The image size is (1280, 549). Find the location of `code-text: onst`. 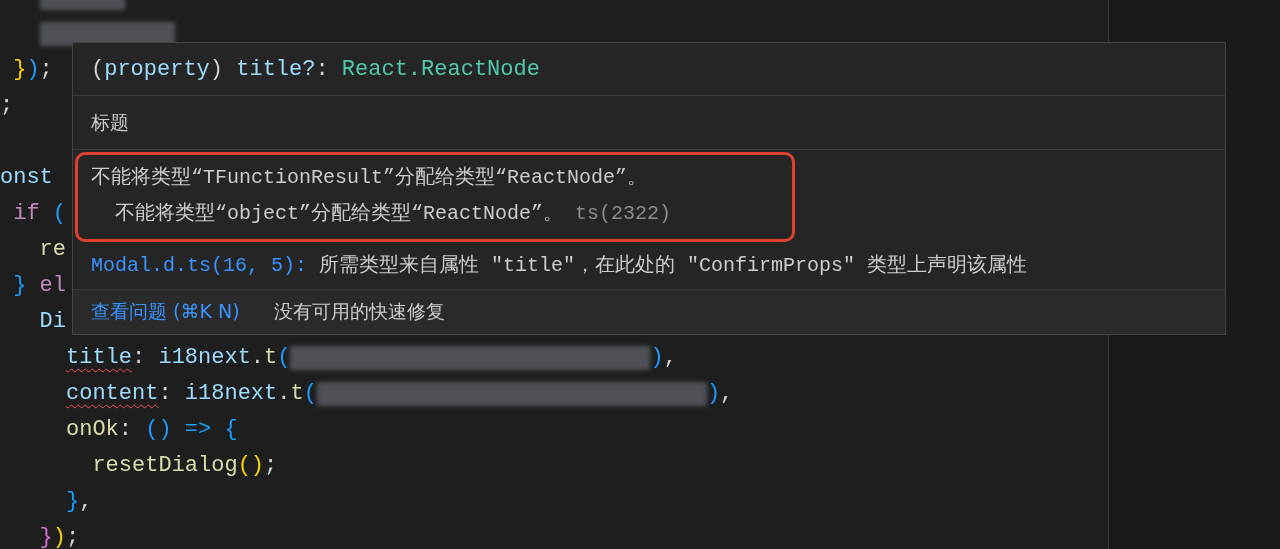

code-text: onst is located at coordinates (26, 178).